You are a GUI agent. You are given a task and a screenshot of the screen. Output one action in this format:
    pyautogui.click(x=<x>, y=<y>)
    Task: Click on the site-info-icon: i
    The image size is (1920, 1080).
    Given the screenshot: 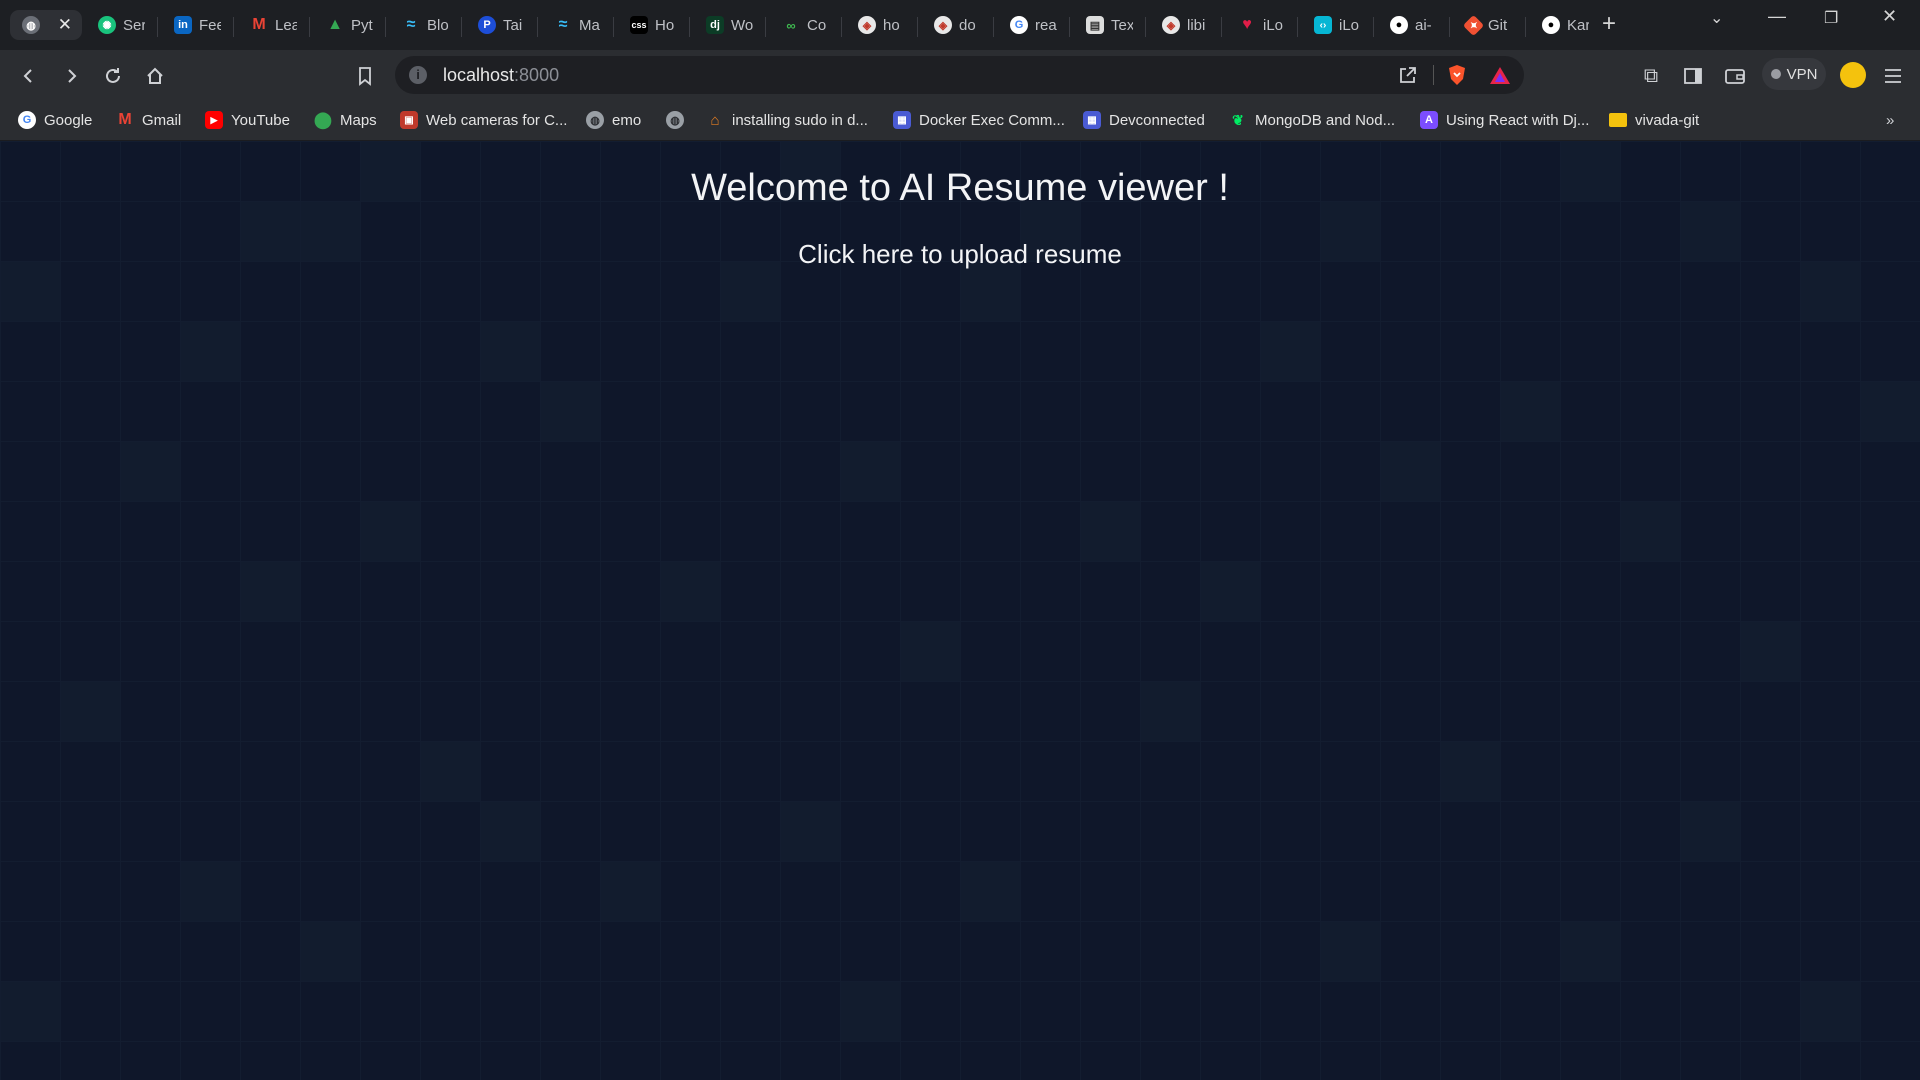 What is the action you would take?
    pyautogui.click(x=418, y=75)
    